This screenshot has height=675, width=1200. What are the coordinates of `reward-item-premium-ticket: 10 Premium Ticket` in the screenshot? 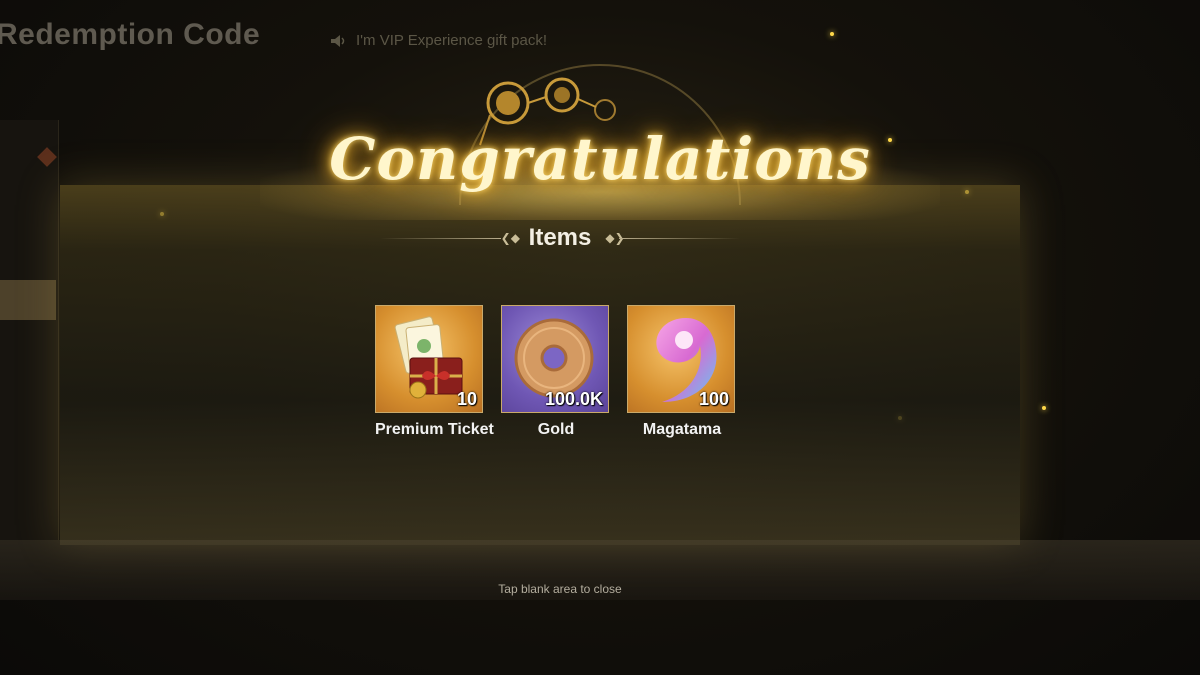 It's located at (434, 372).